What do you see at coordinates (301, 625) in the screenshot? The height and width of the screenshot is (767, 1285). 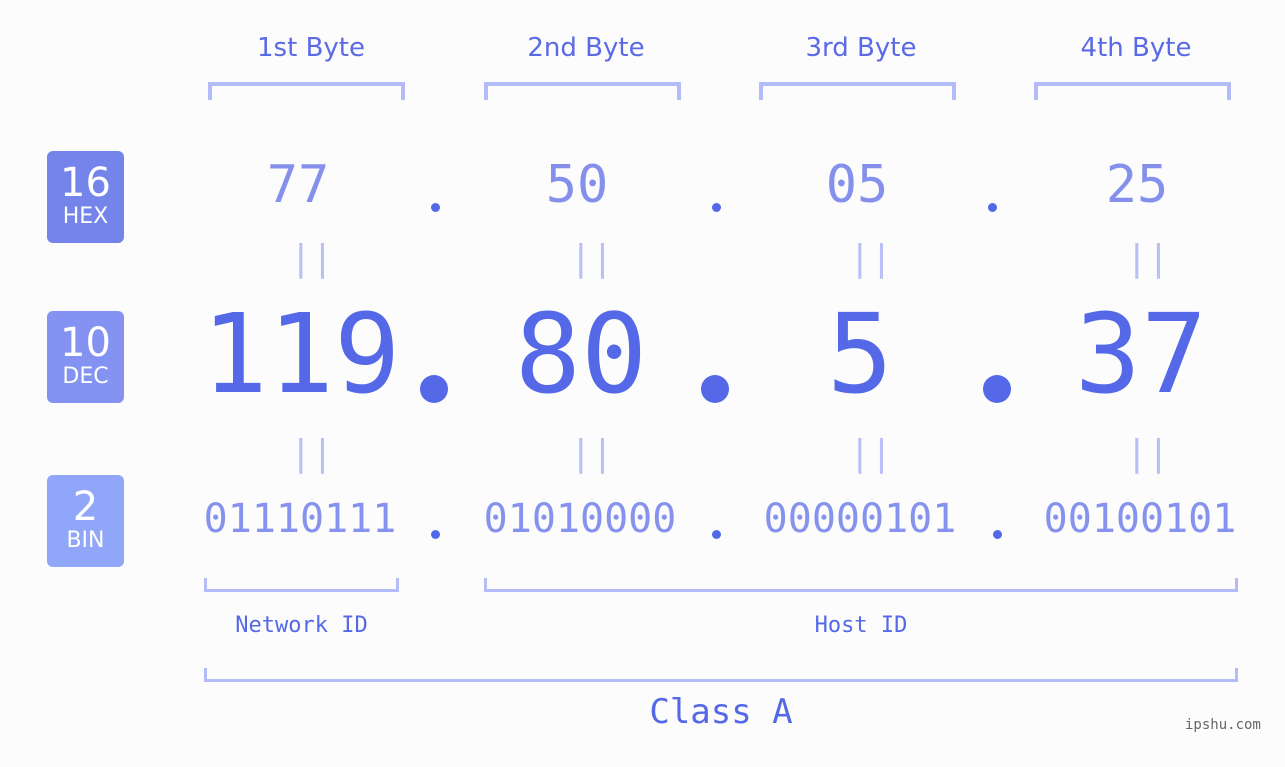 I see `network-id-label: Network ID` at bounding box center [301, 625].